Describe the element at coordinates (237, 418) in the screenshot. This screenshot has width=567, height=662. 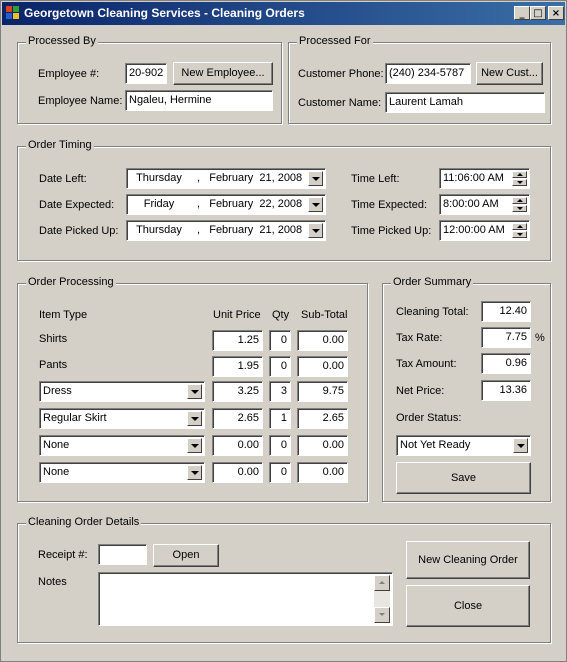
I see `unit-price-field: 2.65` at that location.